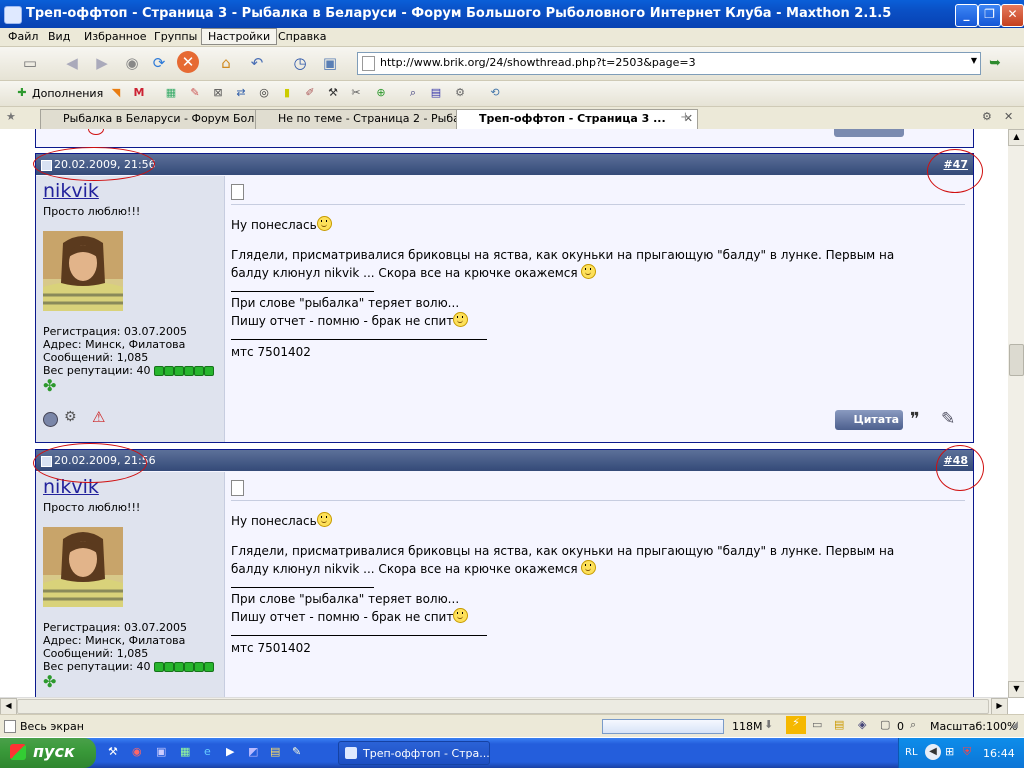 The height and width of the screenshot is (768, 1024). I want to click on vertical-scrollbar: ▲ ▼, so click(1016, 413).